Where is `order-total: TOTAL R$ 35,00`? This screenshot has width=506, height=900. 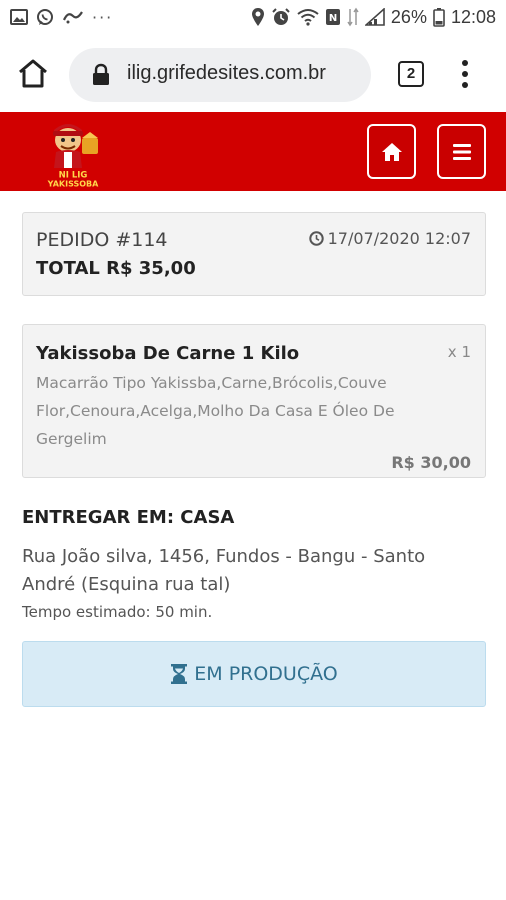
order-total: TOTAL R$ 35,00 is located at coordinates (116, 268).